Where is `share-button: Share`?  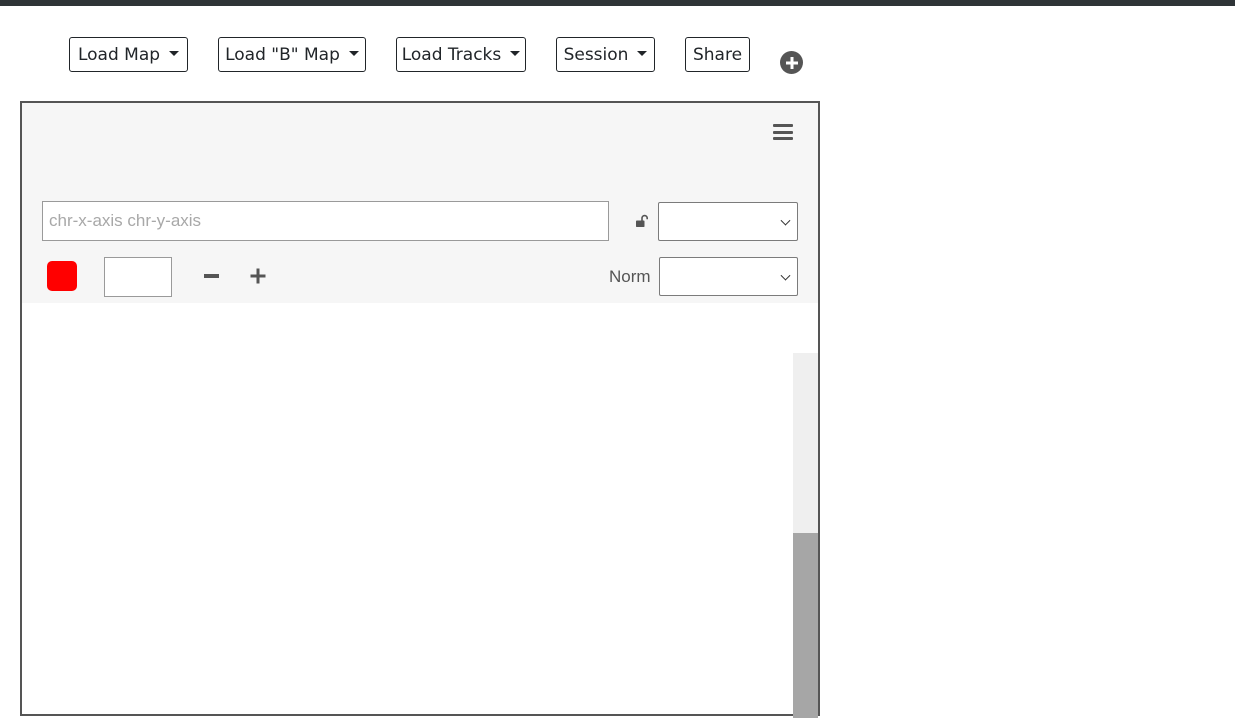 share-button: Share is located at coordinates (717, 54).